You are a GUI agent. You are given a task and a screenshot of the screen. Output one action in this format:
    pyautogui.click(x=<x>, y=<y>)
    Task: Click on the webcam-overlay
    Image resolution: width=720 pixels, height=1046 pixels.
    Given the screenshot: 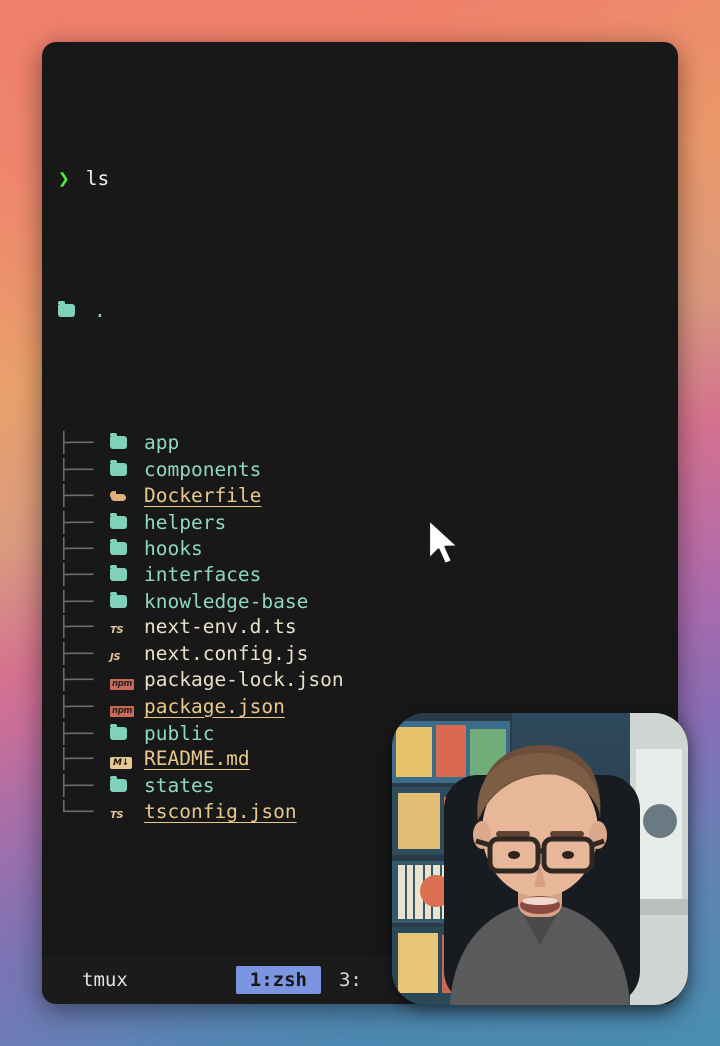 What is the action you would take?
    pyautogui.click(x=540, y=859)
    